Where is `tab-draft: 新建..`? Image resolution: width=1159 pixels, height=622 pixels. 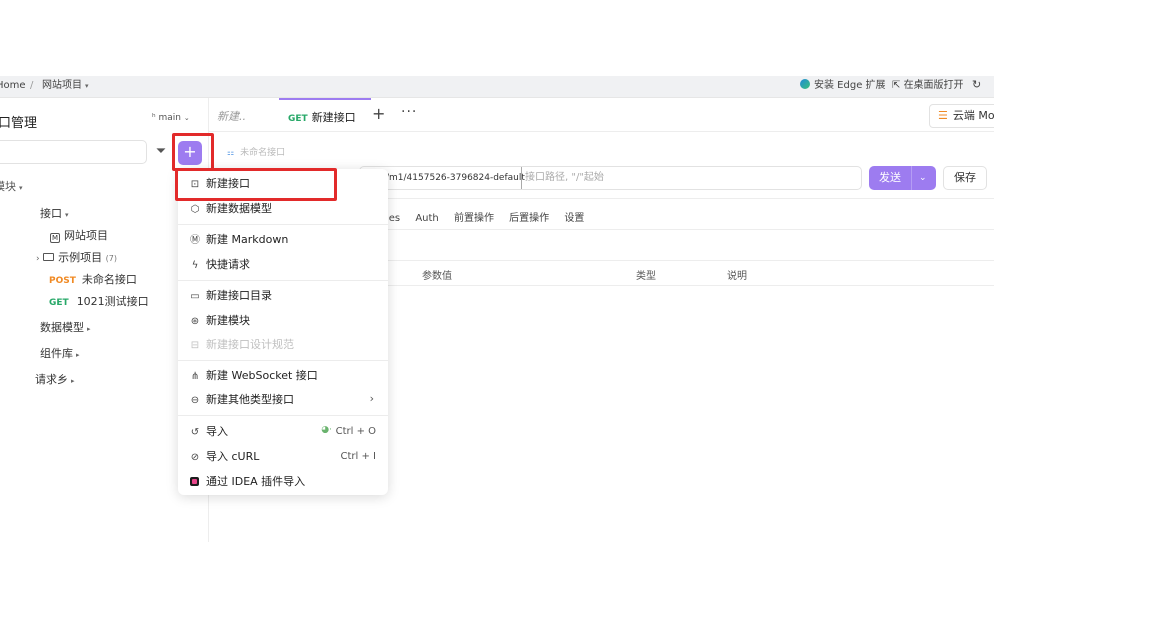
tab-draft: 新建.. is located at coordinates (231, 116).